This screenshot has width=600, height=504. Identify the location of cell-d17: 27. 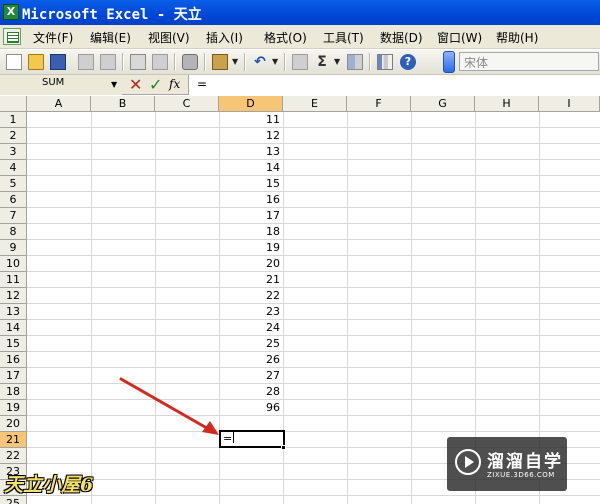
(251, 375).